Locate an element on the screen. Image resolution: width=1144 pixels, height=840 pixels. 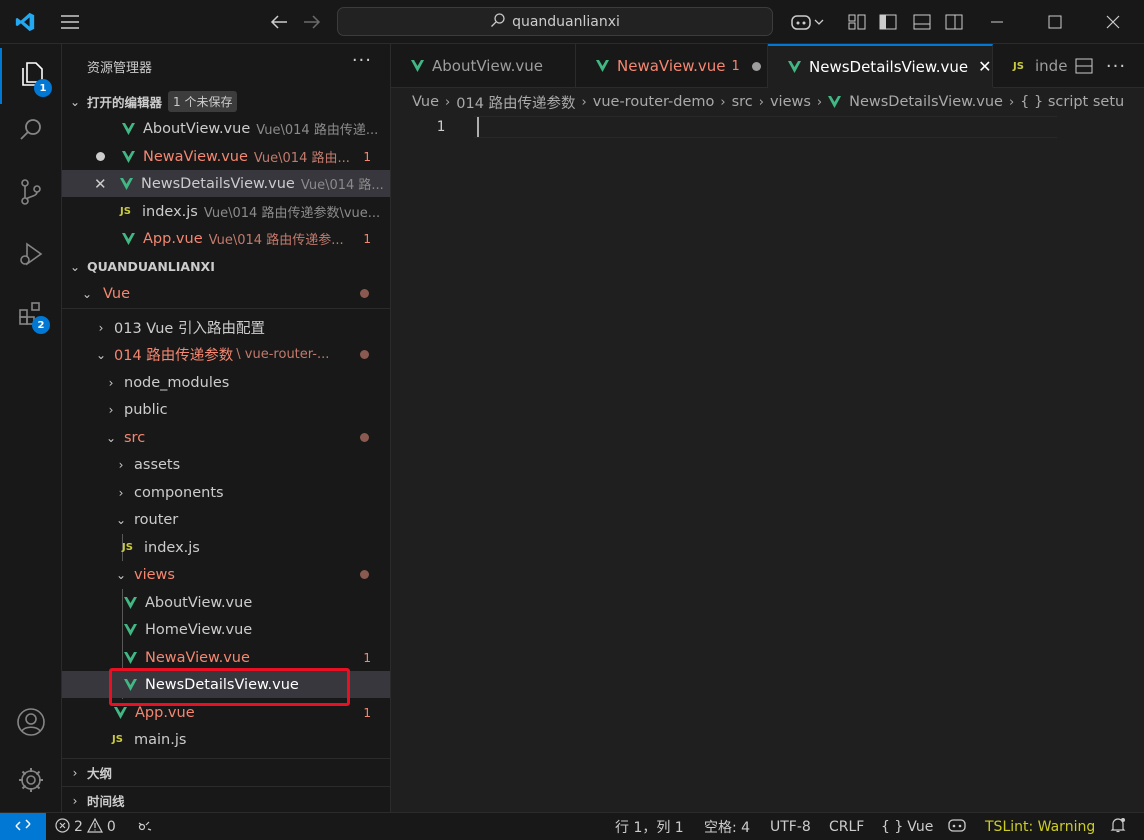
maximize-icon is located at coordinates (1055, 22).